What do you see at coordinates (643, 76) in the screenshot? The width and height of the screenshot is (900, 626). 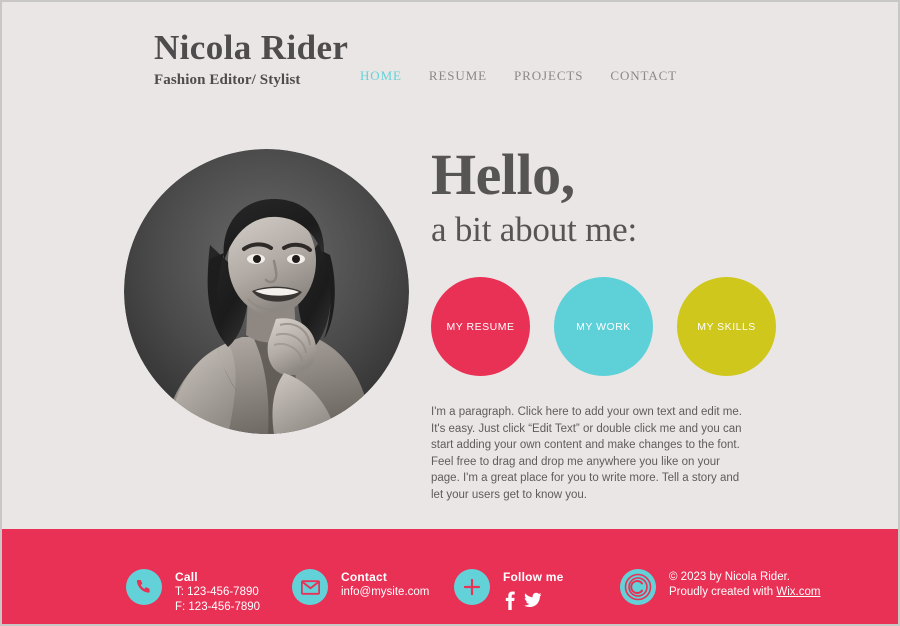 I see `nav-item-contact: CONTACT` at bounding box center [643, 76].